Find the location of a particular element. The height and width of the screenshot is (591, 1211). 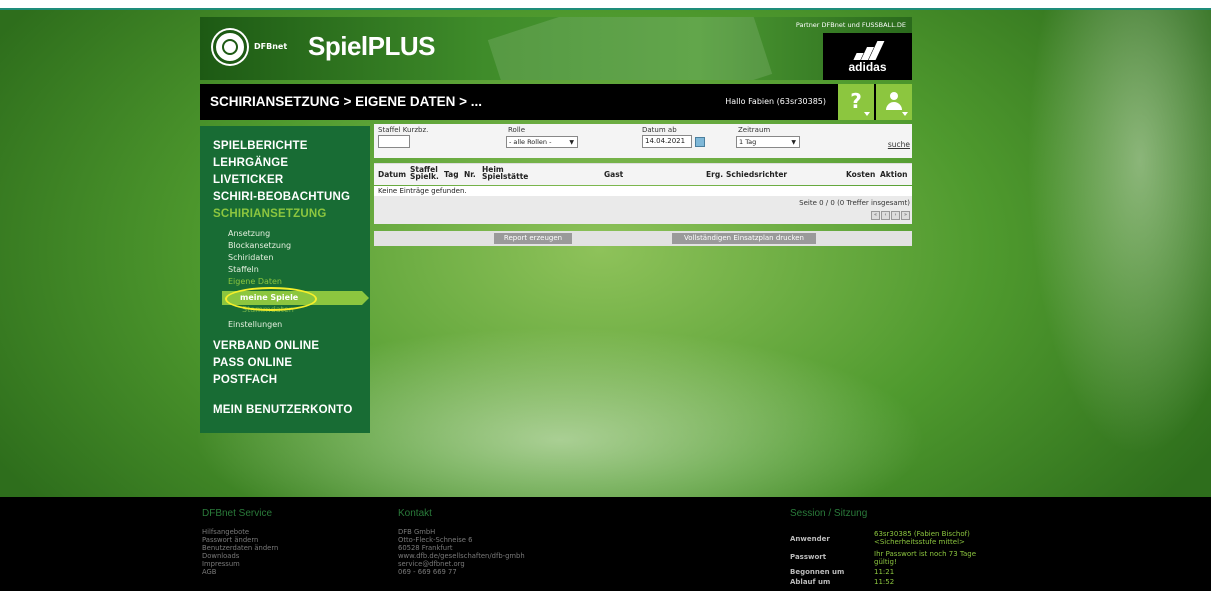

sidebar-sub-staffeln: Staffeln is located at coordinates (243, 269).